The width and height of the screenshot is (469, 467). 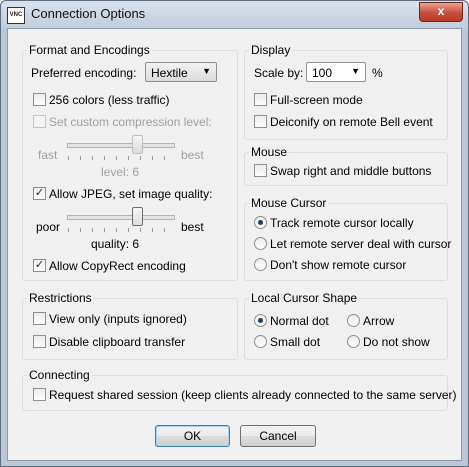 What do you see at coordinates (109, 100) in the screenshot?
I see `colors256-label: 256 colors (less traffic)` at bounding box center [109, 100].